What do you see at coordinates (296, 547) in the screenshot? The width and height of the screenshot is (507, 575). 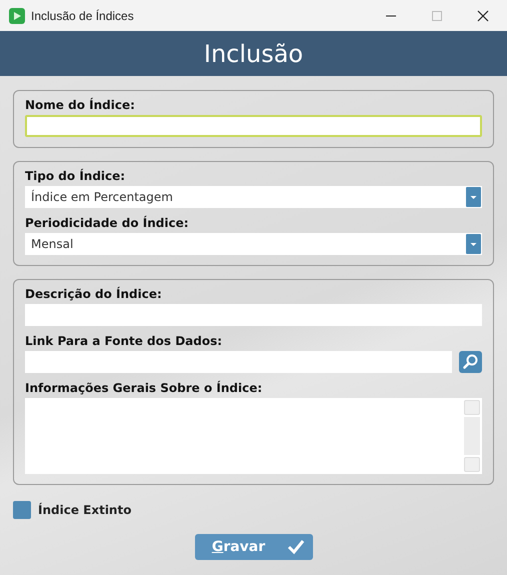 I see `check-icon` at bounding box center [296, 547].